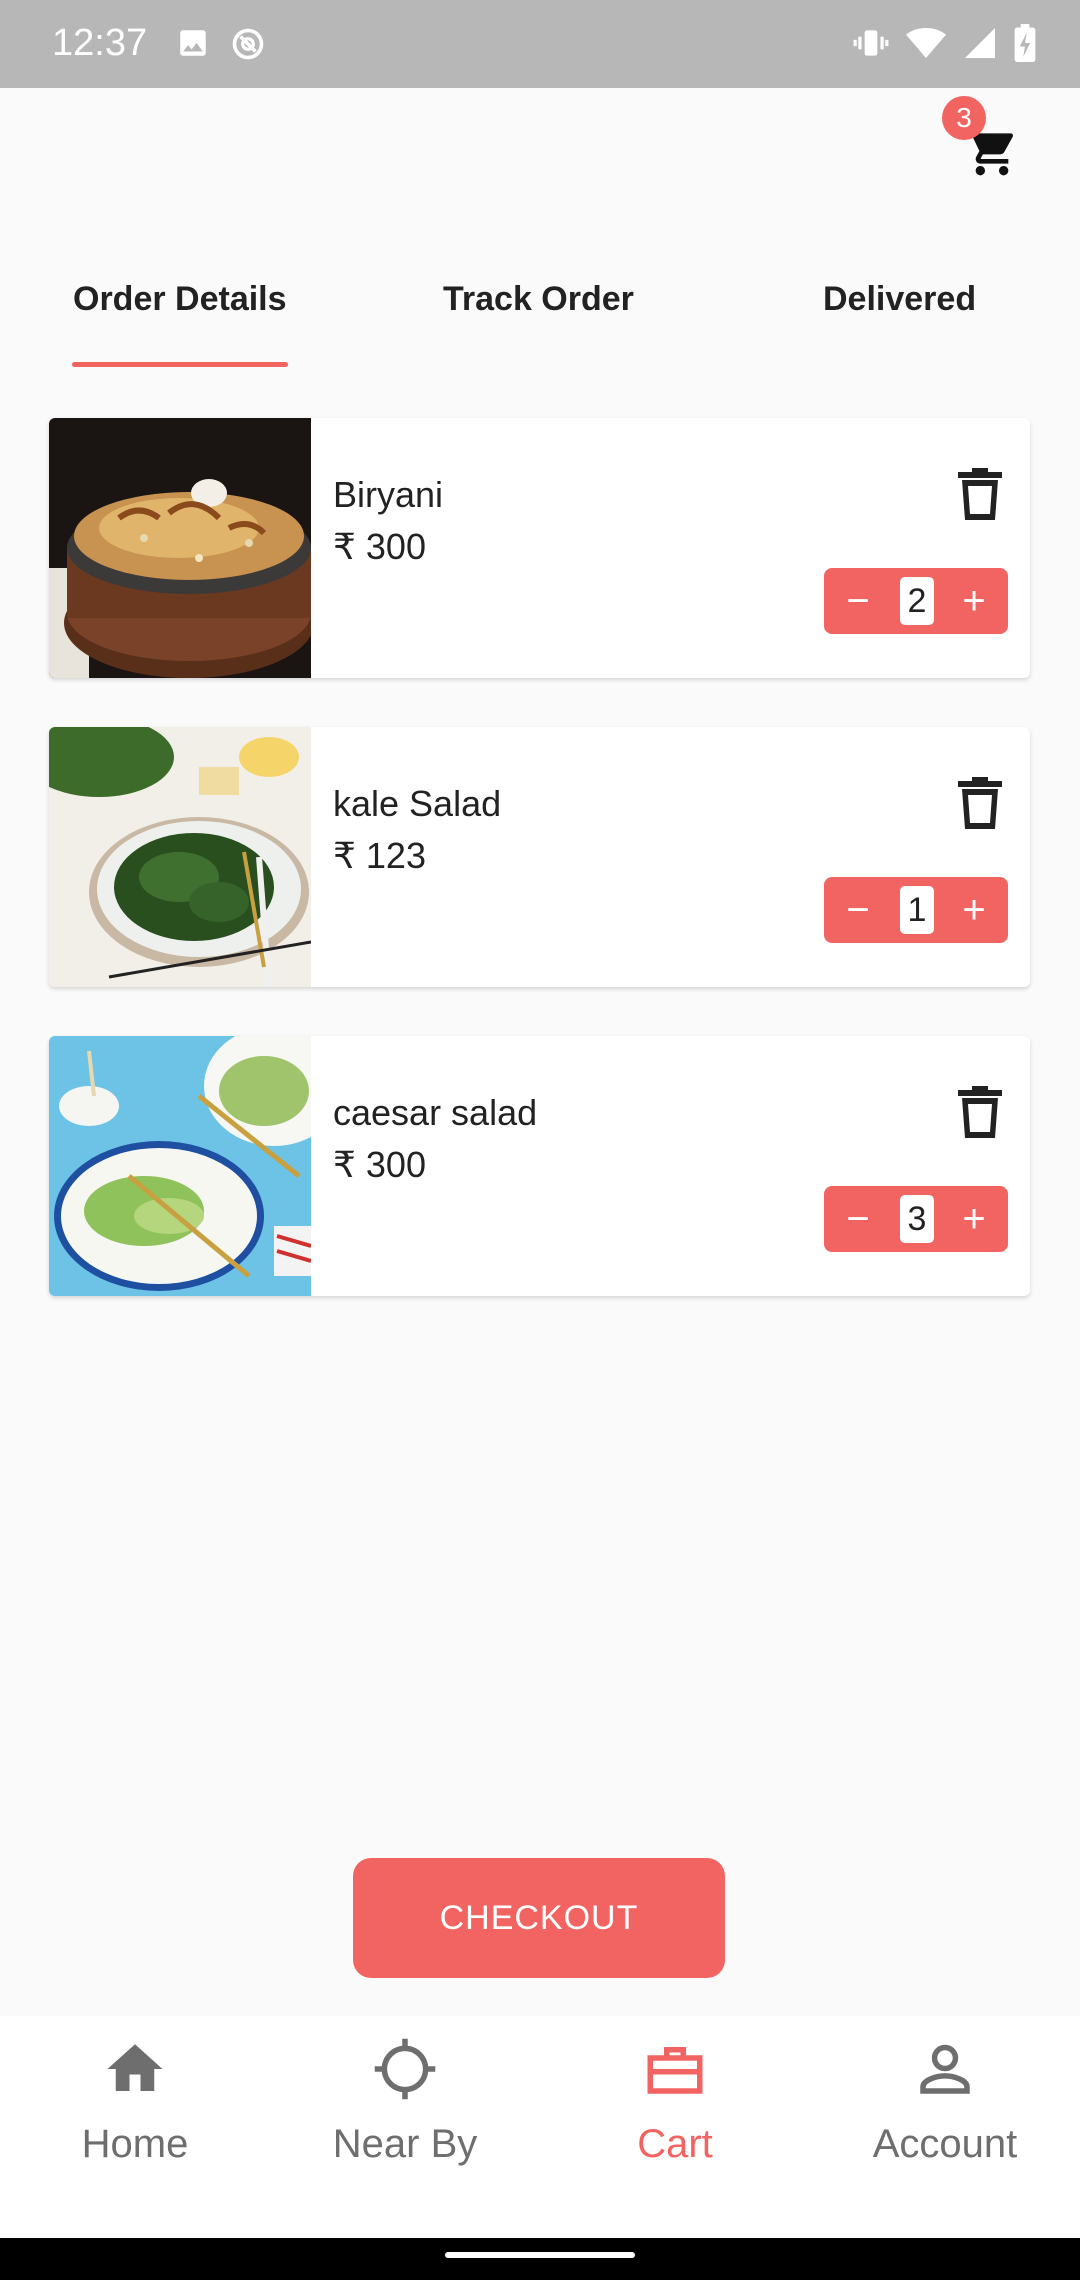 The width and height of the screenshot is (1080, 2280). What do you see at coordinates (539, 1918) in the screenshot?
I see `checkout-button: CHECKOUT` at bounding box center [539, 1918].